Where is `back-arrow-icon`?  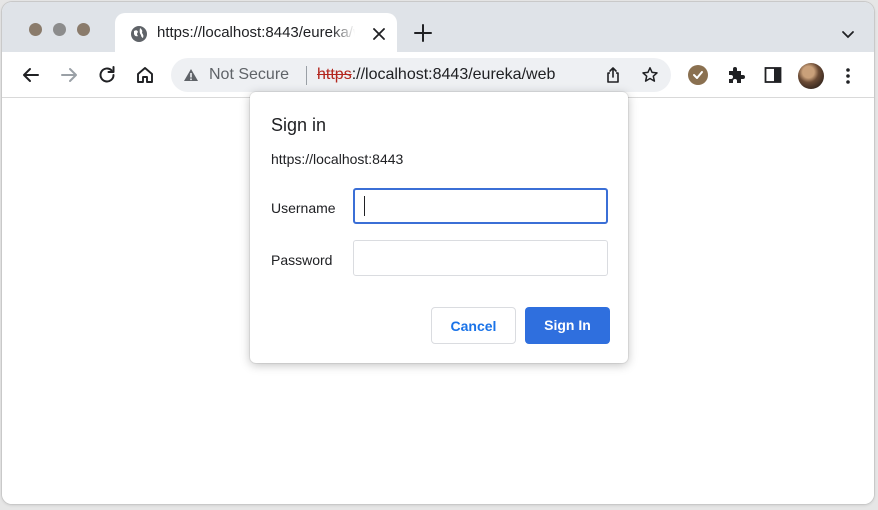 back-arrow-icon is located at coordinates (31, 75).